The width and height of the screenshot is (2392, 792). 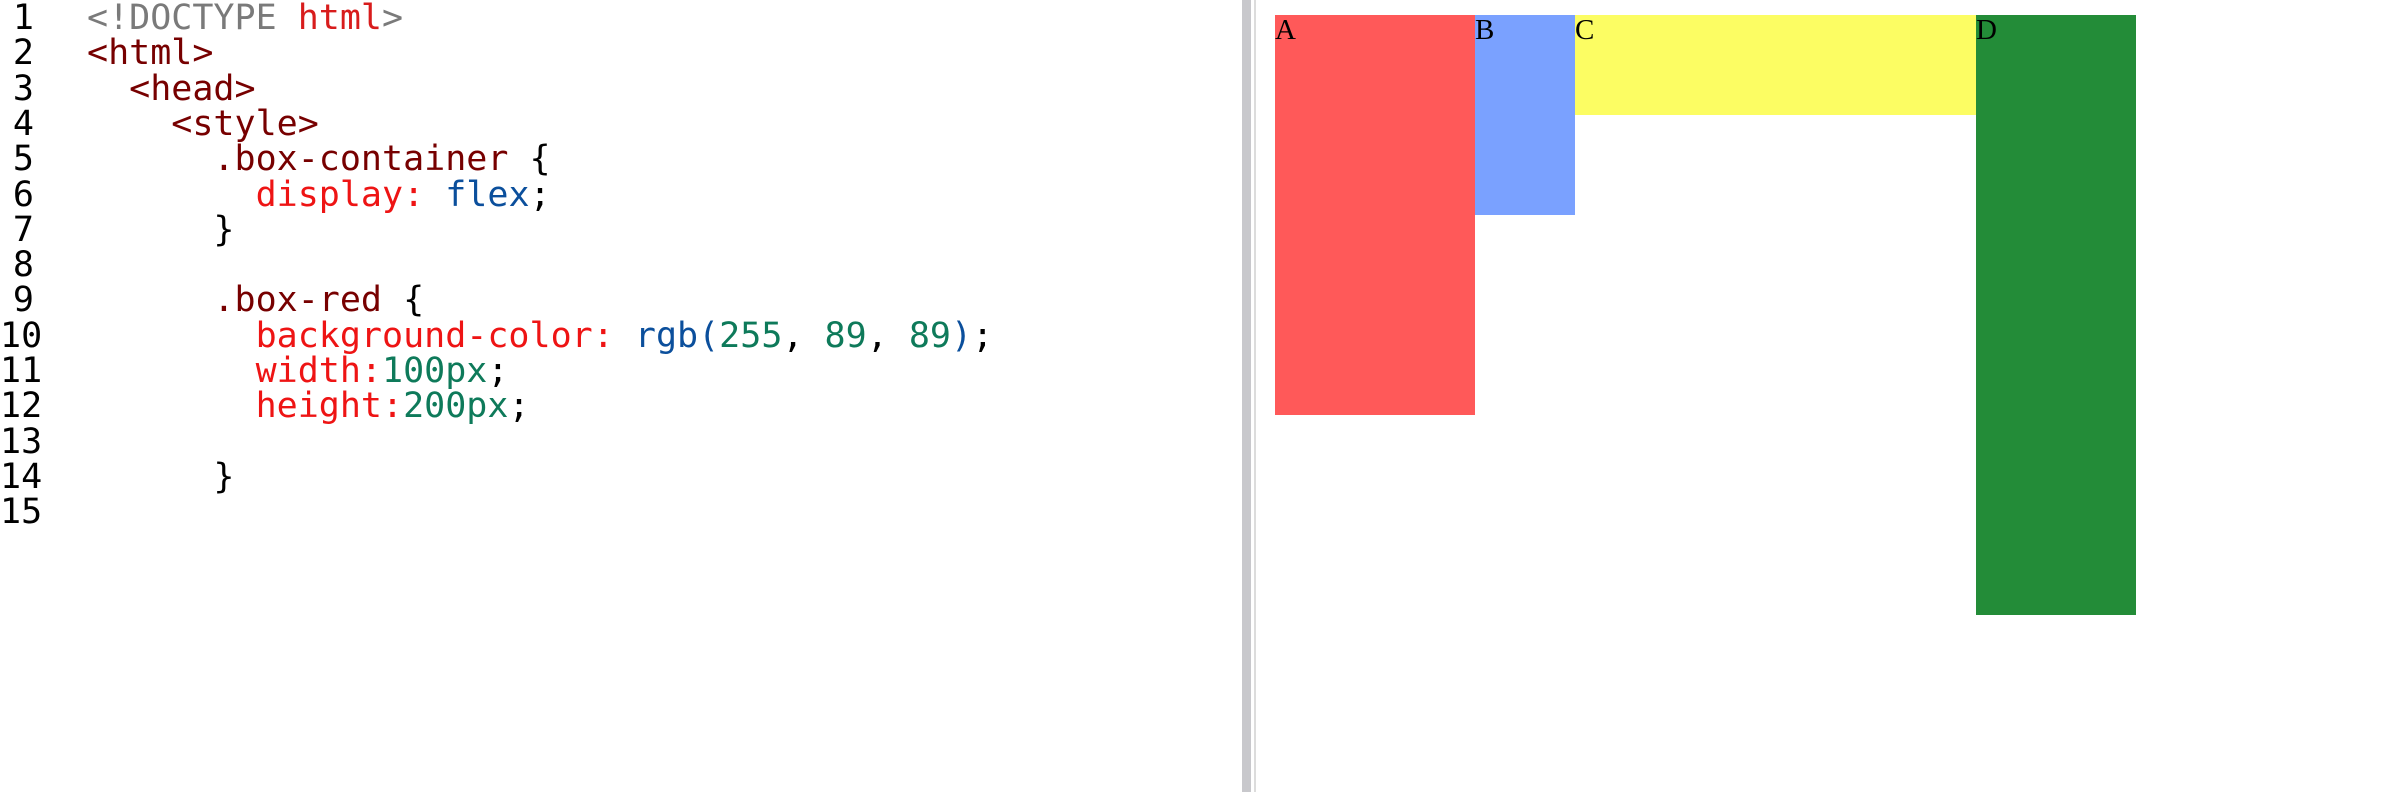 What do you see at coordinates (1246, 396) in the screenshot?
I see `splitter-handle` at bounding box center [1246, 396].